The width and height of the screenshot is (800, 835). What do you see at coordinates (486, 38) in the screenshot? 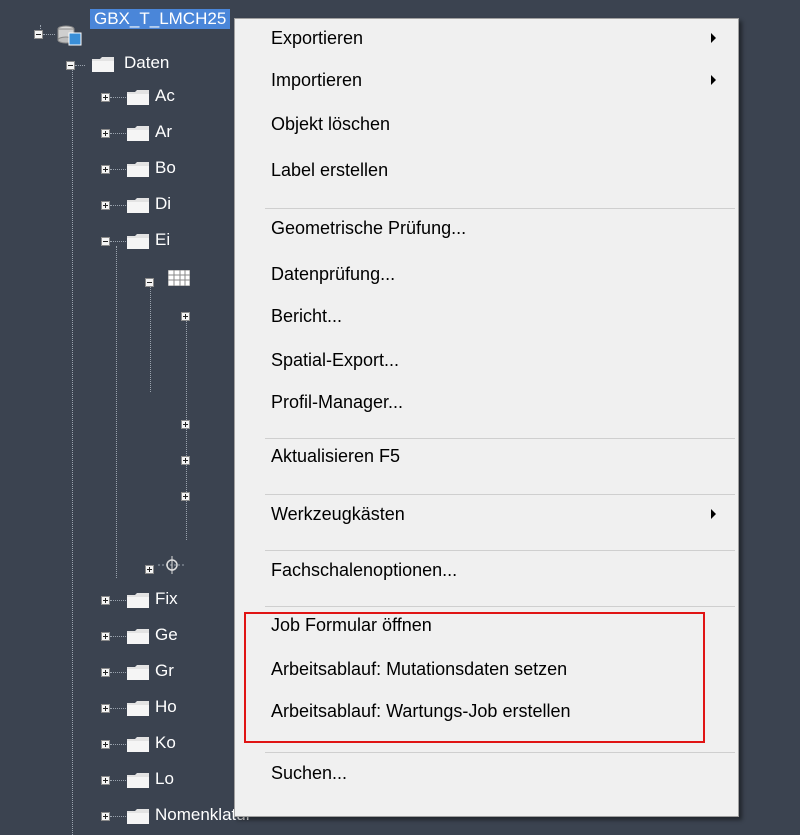
I see `menu-item: Exportieren` at bounding box center [486, 38].